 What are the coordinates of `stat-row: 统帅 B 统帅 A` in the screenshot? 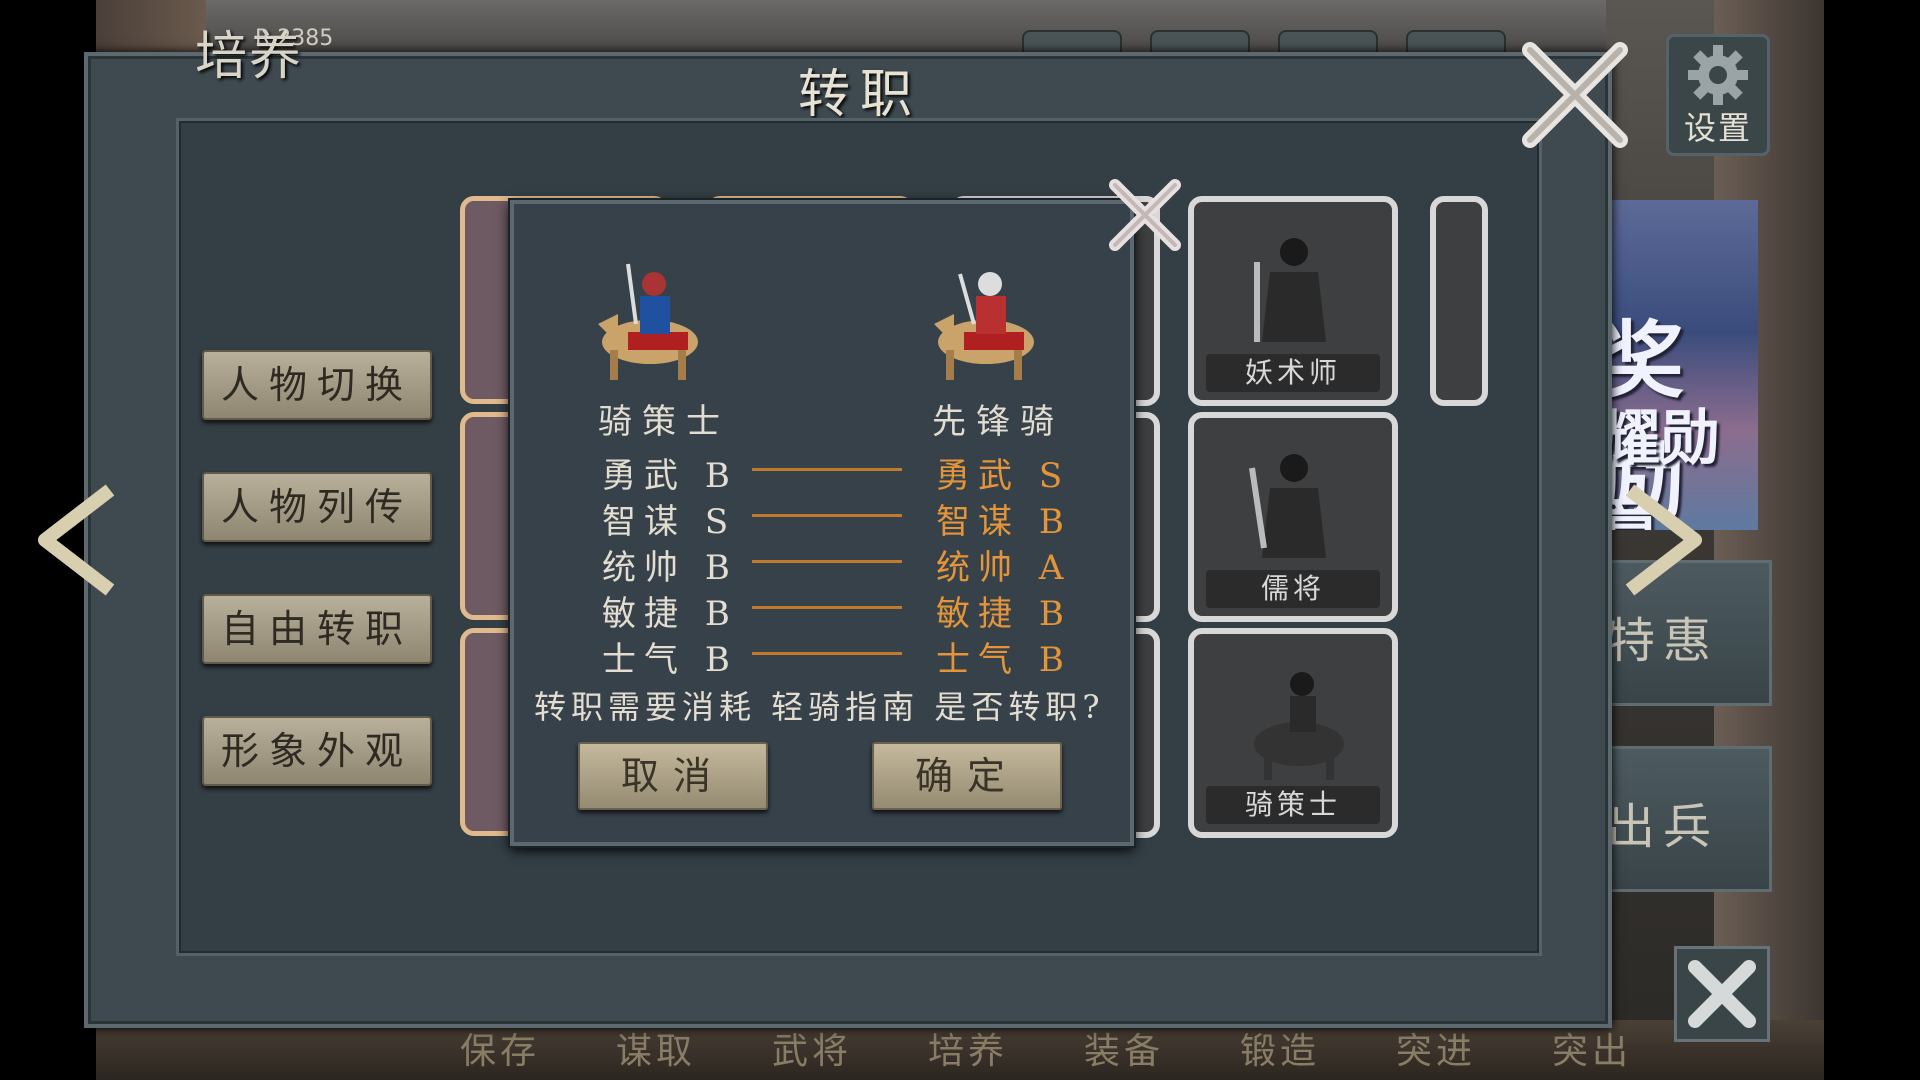 It's located at (822, 564).